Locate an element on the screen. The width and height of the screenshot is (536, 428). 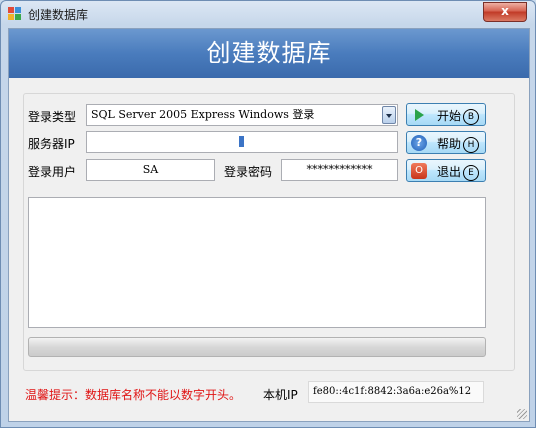
close-icon: x is located at coordinates (505, 11).